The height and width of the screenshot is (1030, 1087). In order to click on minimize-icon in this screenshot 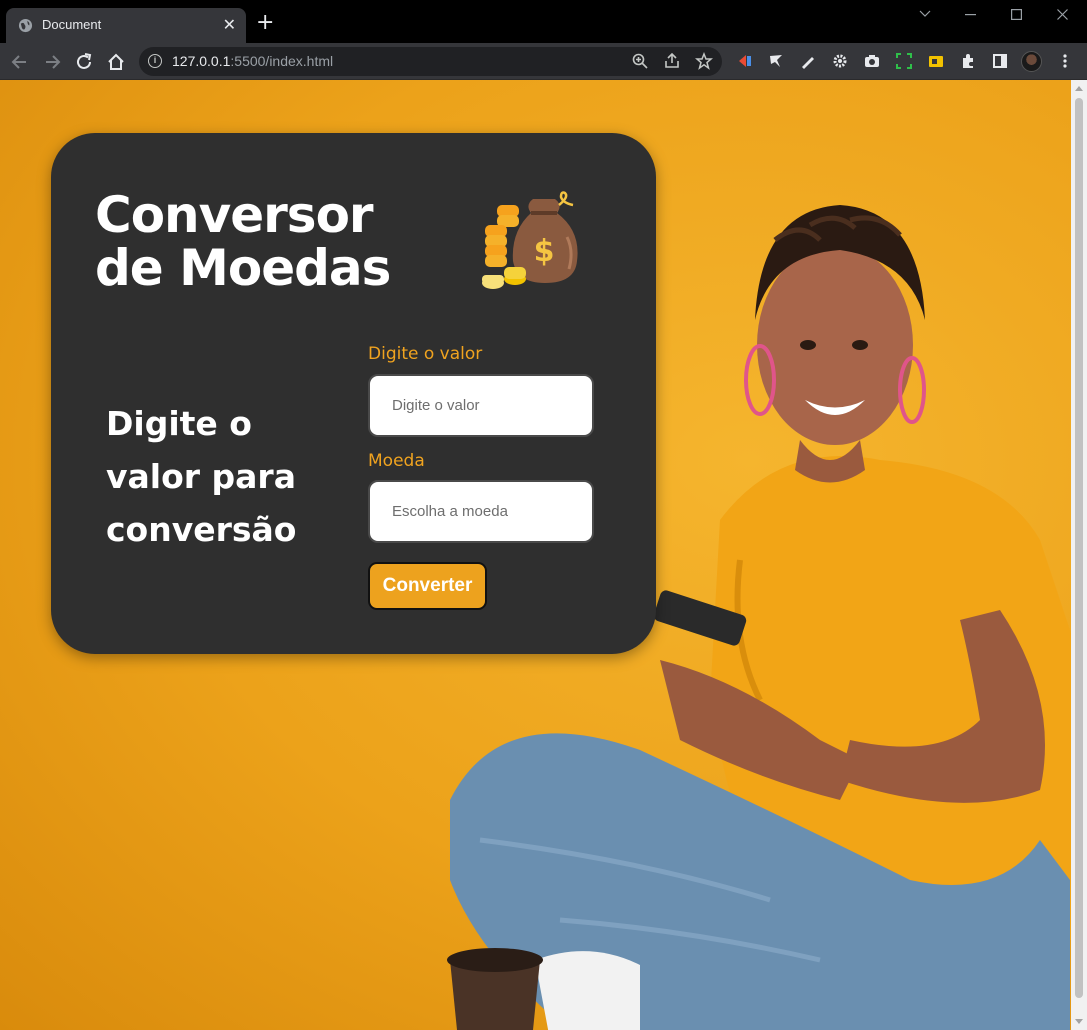, I will do `click(970, 15)`.